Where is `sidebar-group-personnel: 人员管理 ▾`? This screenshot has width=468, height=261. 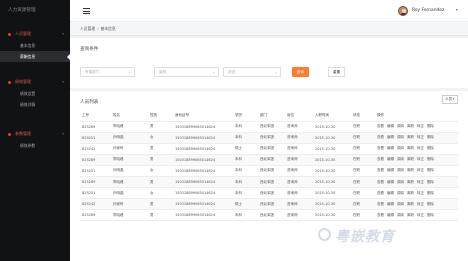
sidebar-group-personnel: 人员管理 ▾ is located at coordinates (35, 34).